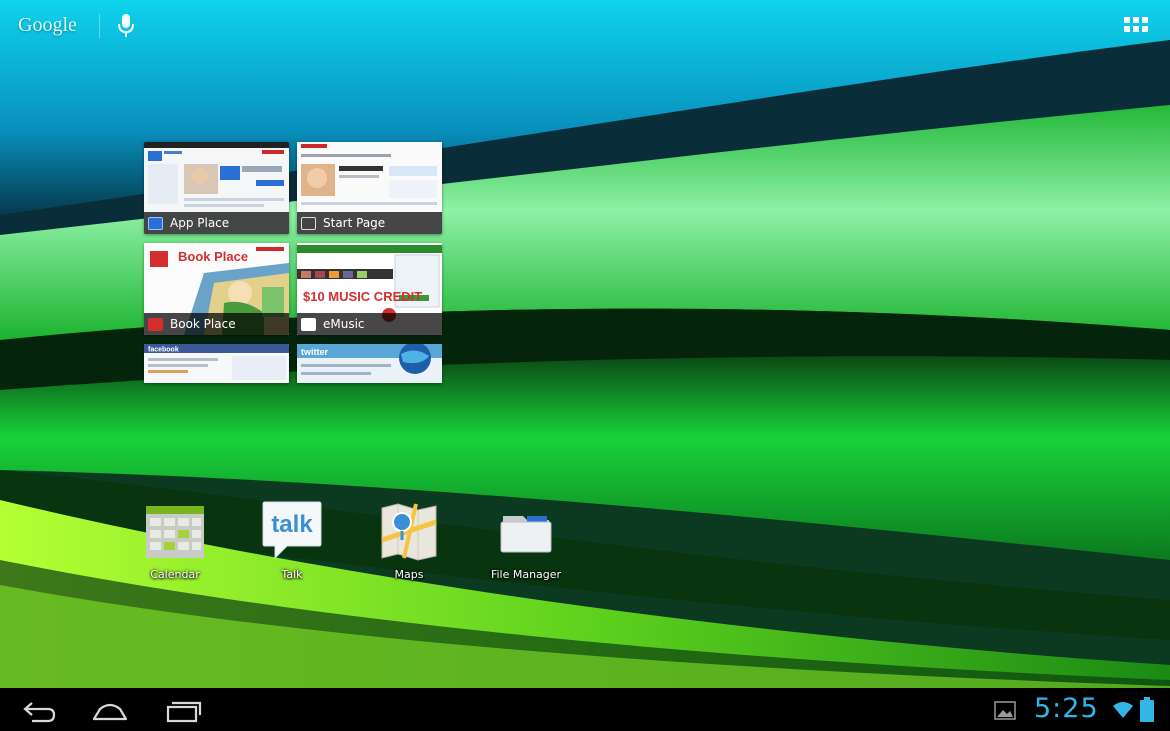 The height and width of the screenshot is (731, 1170). I want to click on system-bar, so click(585, 709).